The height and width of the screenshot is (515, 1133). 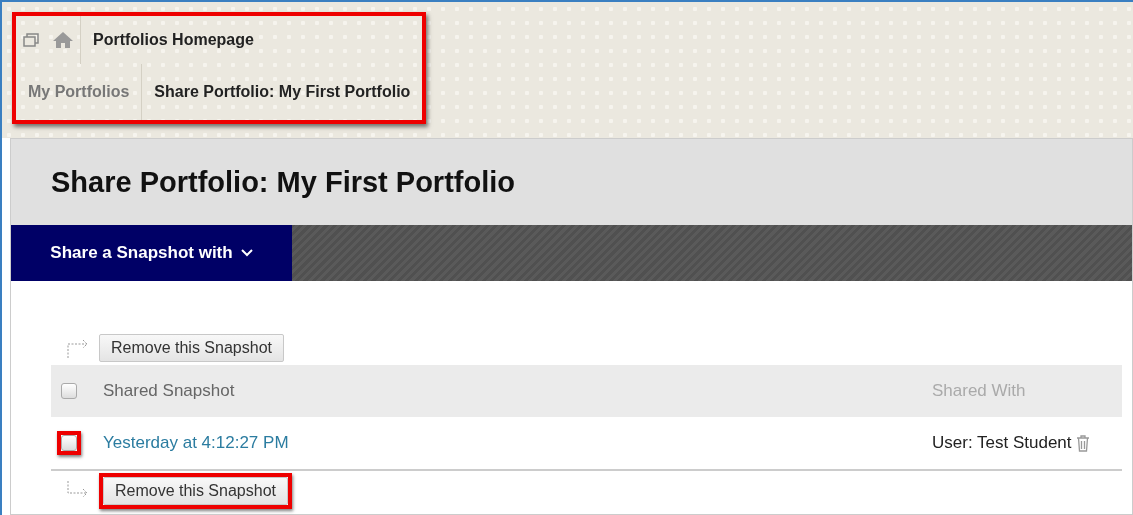 What do you see at coordinates (151, 253) in the screenshot?
I see `share-menu-button: Share a Snapshot with` at bounding box center [151, 253].